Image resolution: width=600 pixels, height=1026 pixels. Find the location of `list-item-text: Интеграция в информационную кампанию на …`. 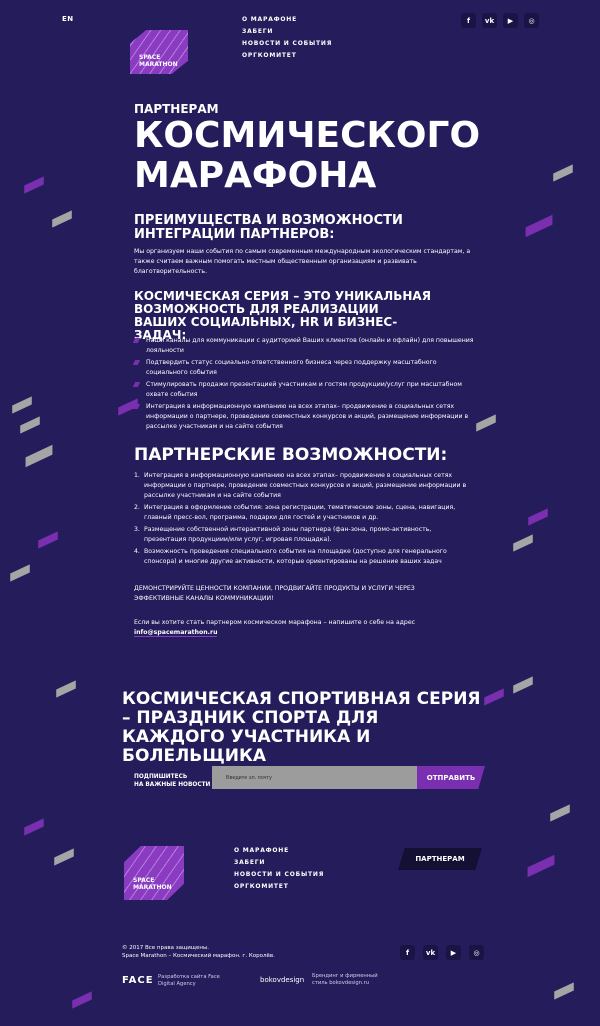

list-item-text: Интеграция в информационную кампанию на … is located at coordinates (305, 485).